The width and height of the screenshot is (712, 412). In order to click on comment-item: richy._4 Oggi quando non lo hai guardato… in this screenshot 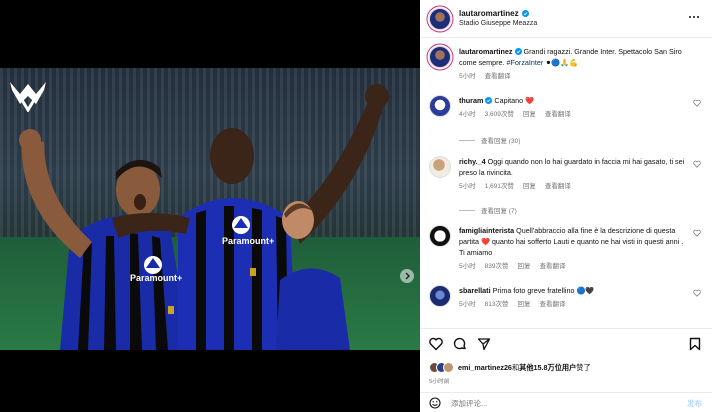, I will do `click(565, 174)`.